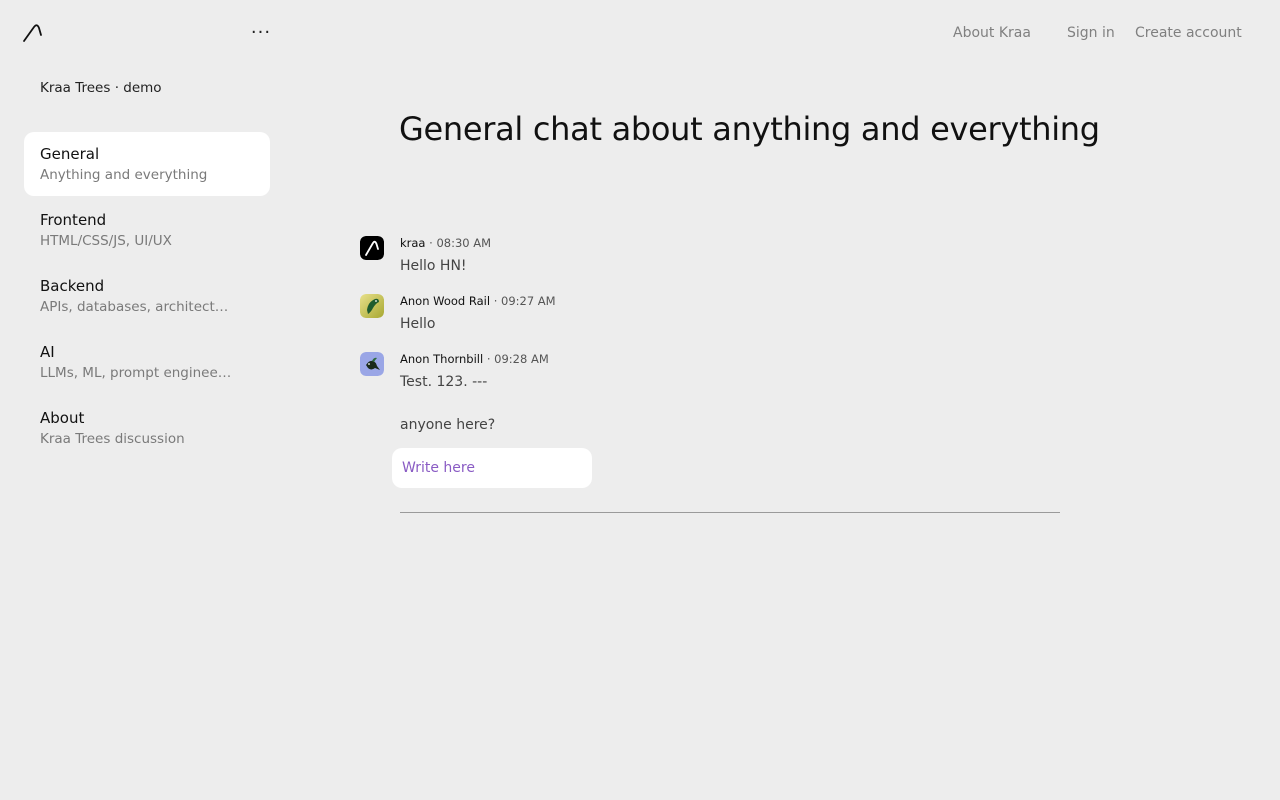 The image size is (1280, 800). I want to click on message-text: Hello, so click(418, 324).